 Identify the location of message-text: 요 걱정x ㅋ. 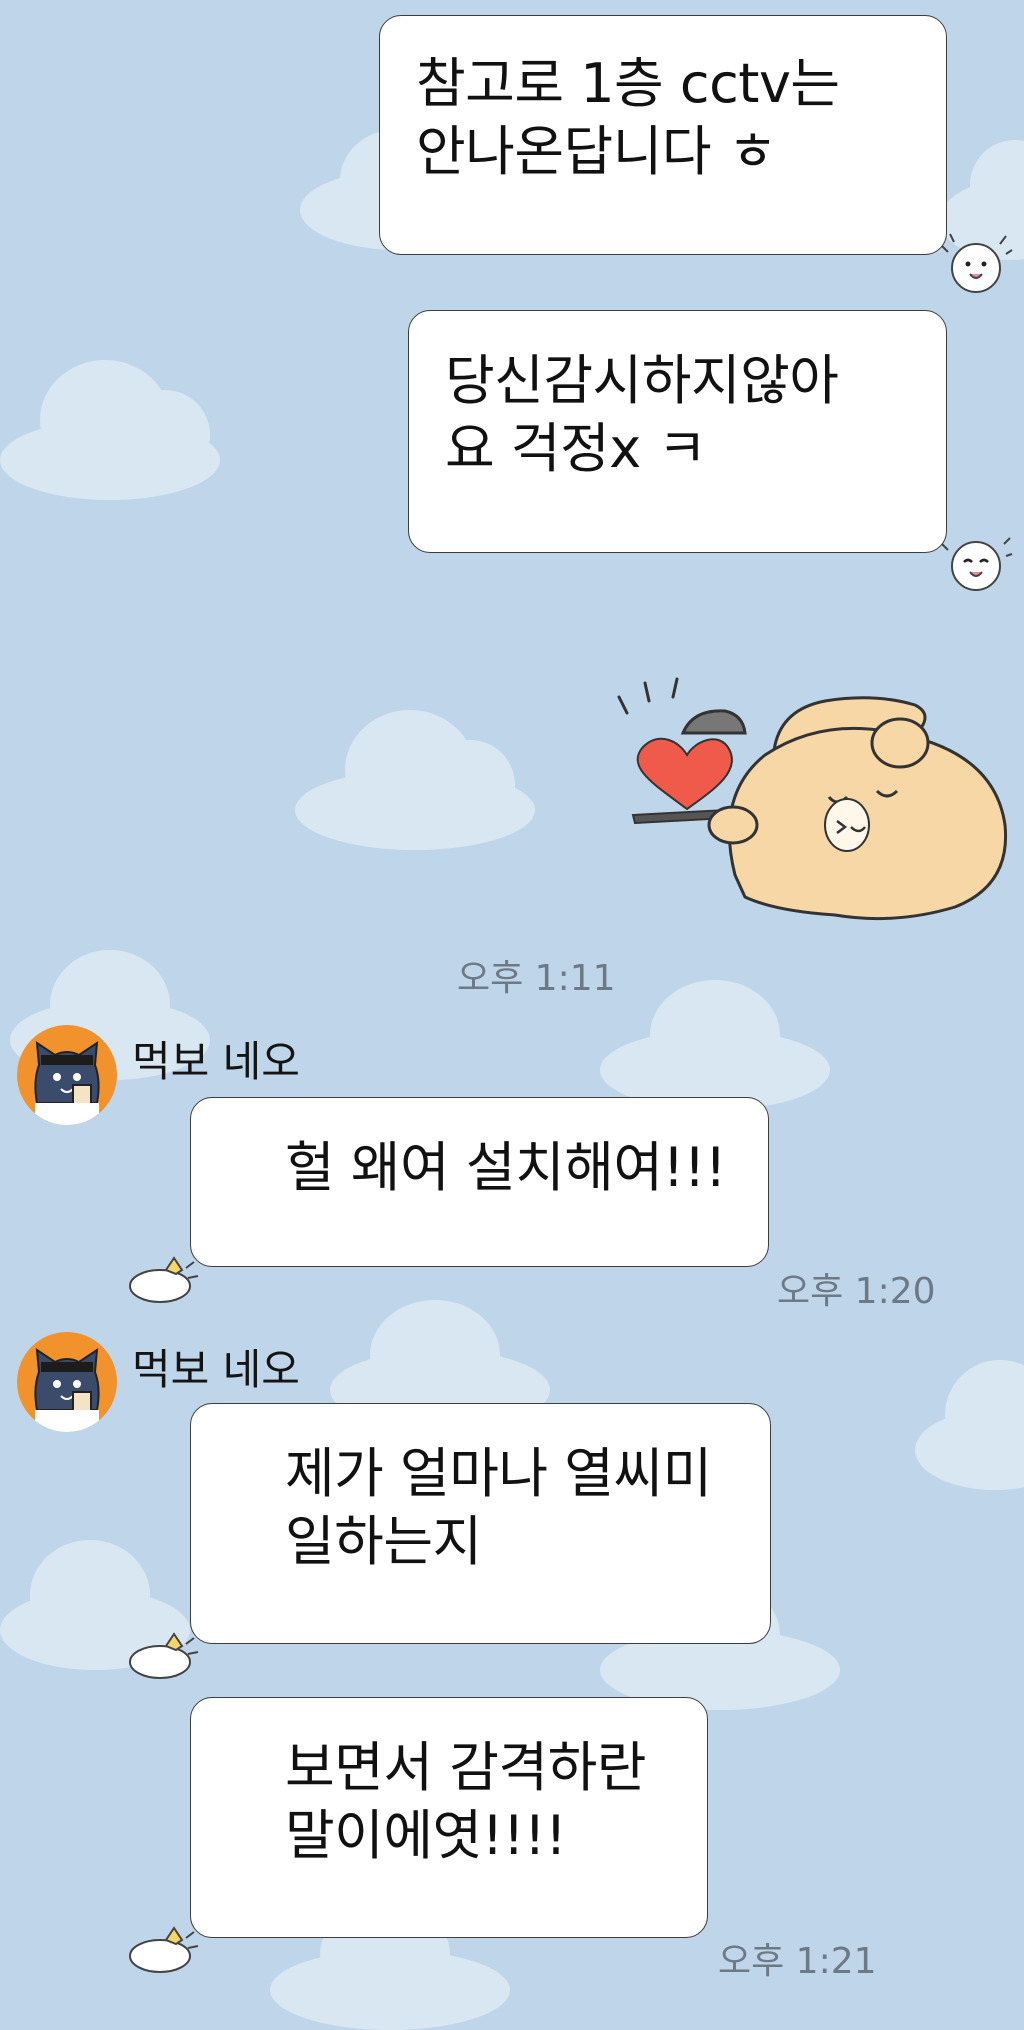
(576, 449).